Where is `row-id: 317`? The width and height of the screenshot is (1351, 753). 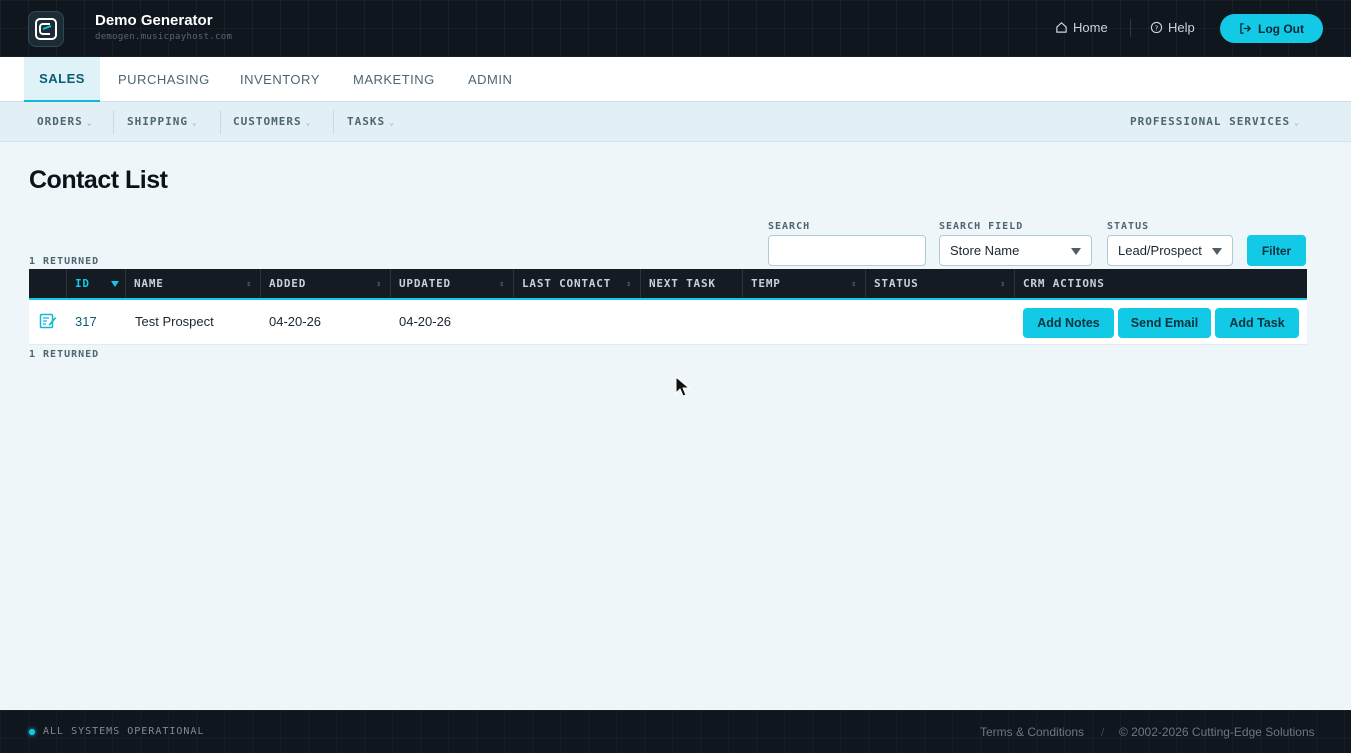
row-id: 317 is located at coordinates (86, 321).